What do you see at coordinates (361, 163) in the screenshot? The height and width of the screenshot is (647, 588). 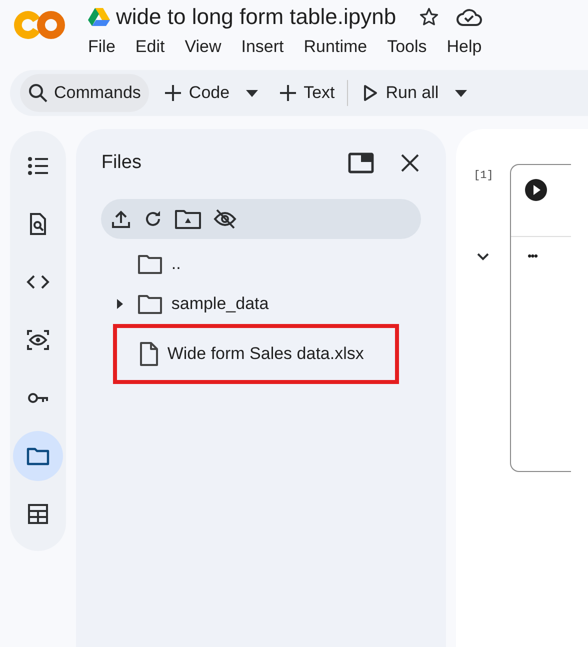 I see `window-icon` at bounding box center [361, 163].